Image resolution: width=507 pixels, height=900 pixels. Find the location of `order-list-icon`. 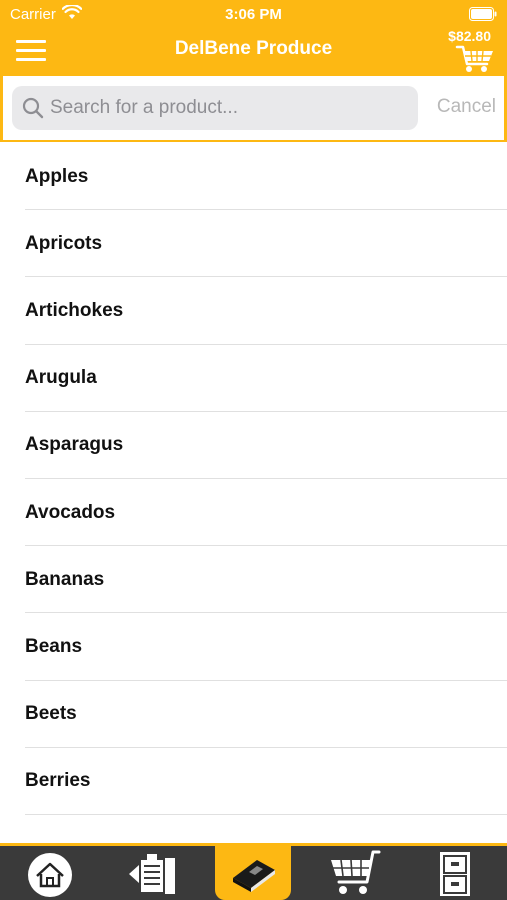

order-list-icon is located at coordinates (152, 874).